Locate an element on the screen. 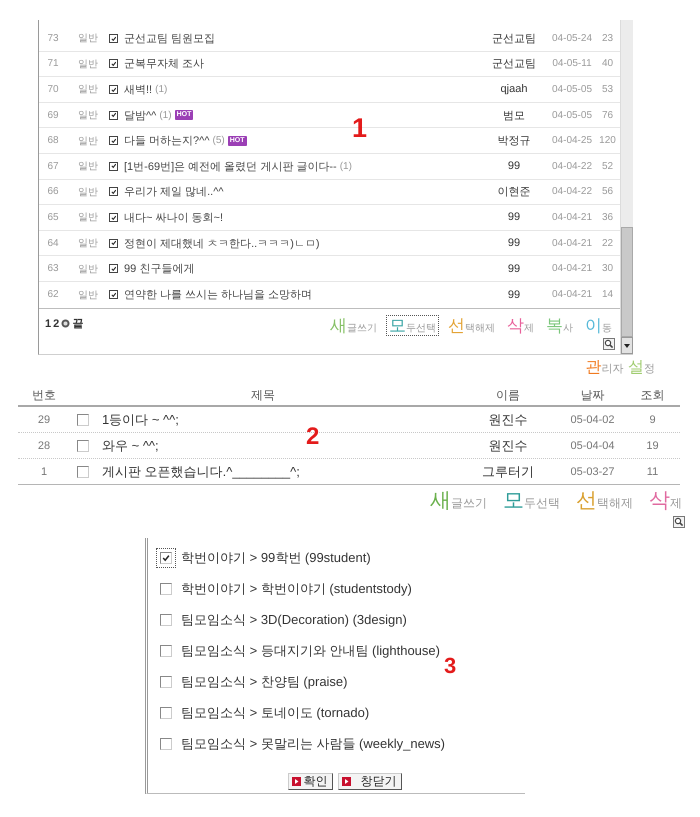 This screenshot has width=700, height=817. post-title: 연약한 나를 쓰시는 하나님을 소망하며 is located at coordinates (218, 294).